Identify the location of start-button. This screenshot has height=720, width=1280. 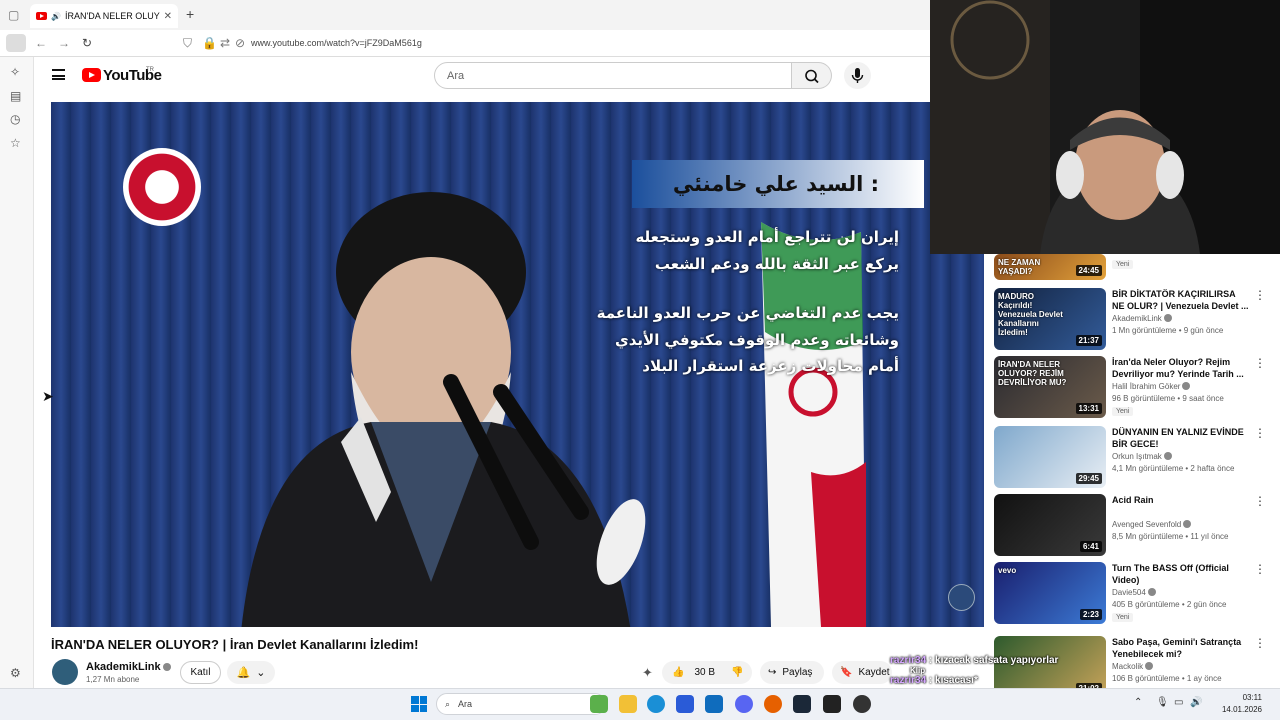
(419, 704).